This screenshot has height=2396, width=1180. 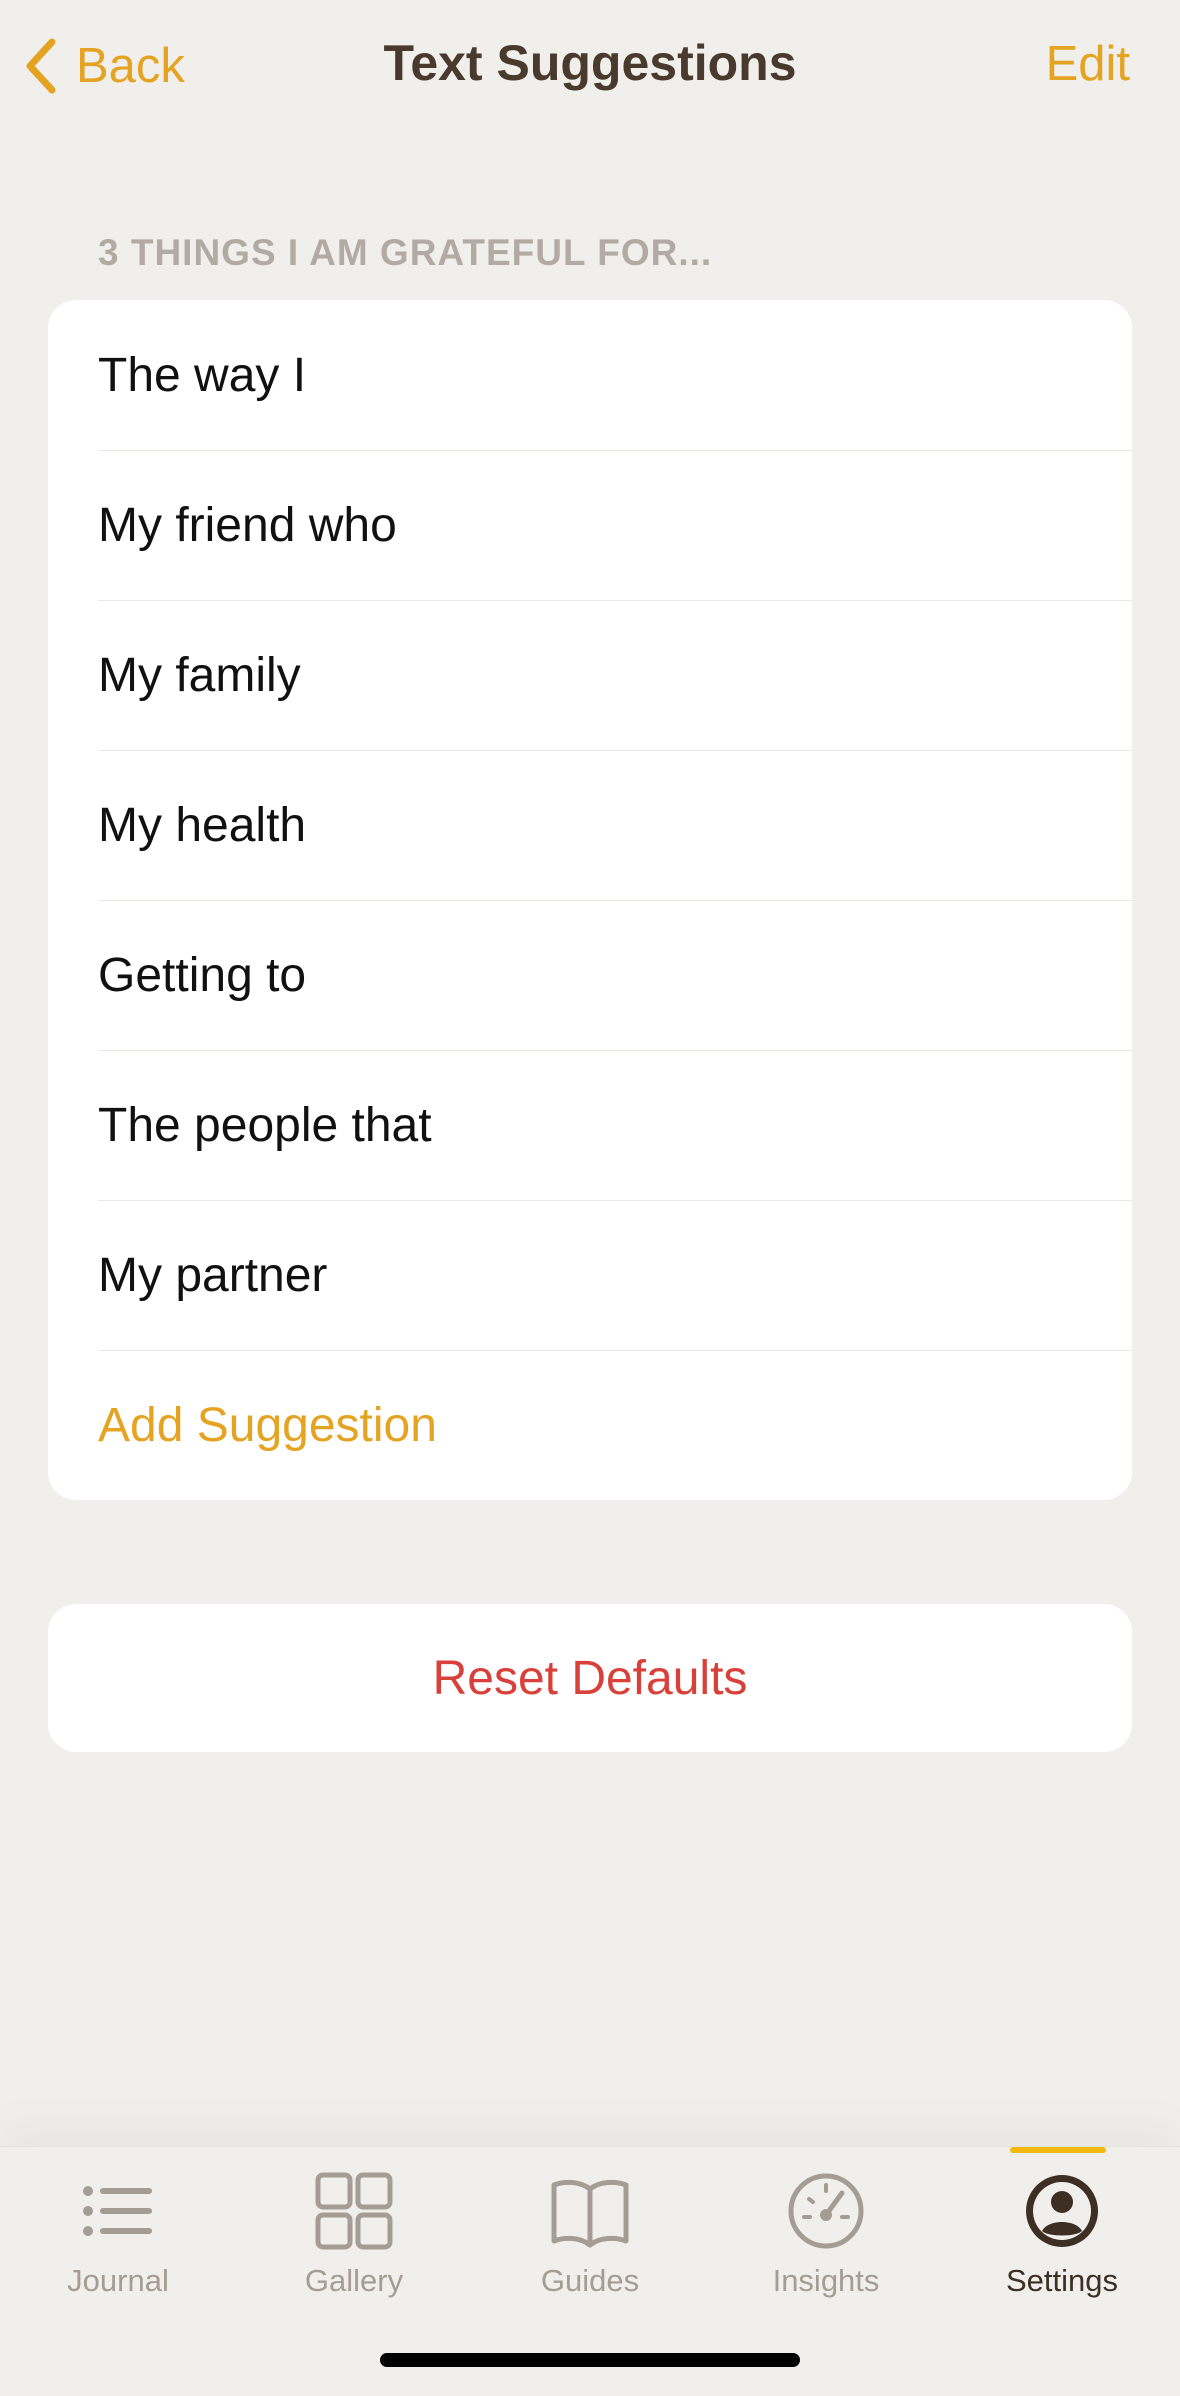 What do you see at coordinates (826, 2211) in the screenshot?
I see `gauge-icon` at bounding box center [826, 2211].